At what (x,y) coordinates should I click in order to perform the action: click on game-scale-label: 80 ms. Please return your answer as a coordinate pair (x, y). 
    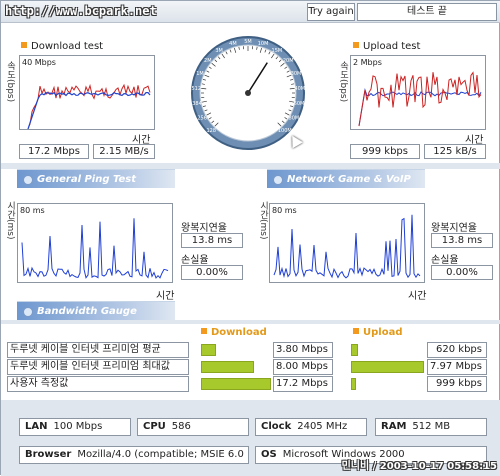
    Looking at the image, I should click on (284, 210).